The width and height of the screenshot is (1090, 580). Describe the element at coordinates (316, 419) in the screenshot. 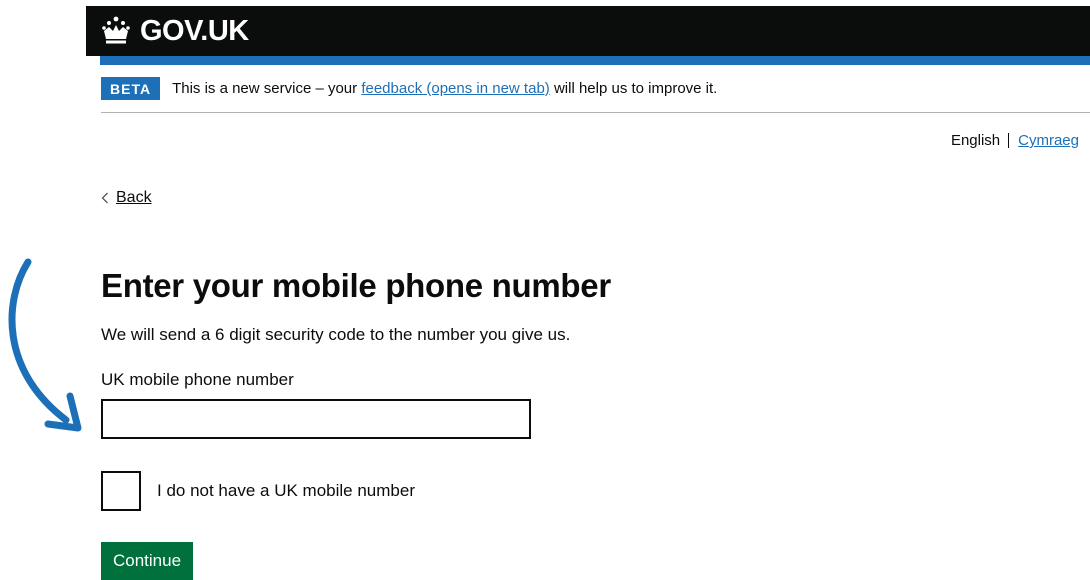

I see `phone-number-input` at that location.